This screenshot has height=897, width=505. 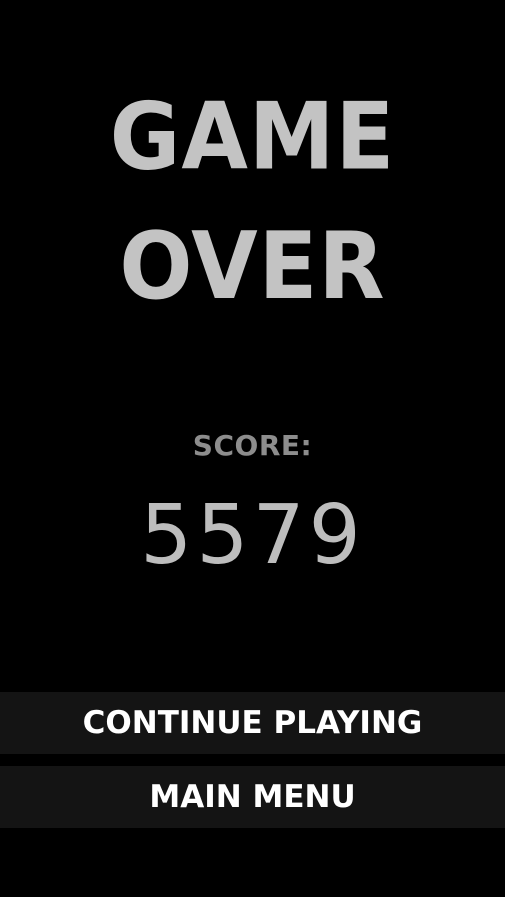 I want to click on main-menu-button: MAIN MENU, so click(x=252, y=797).